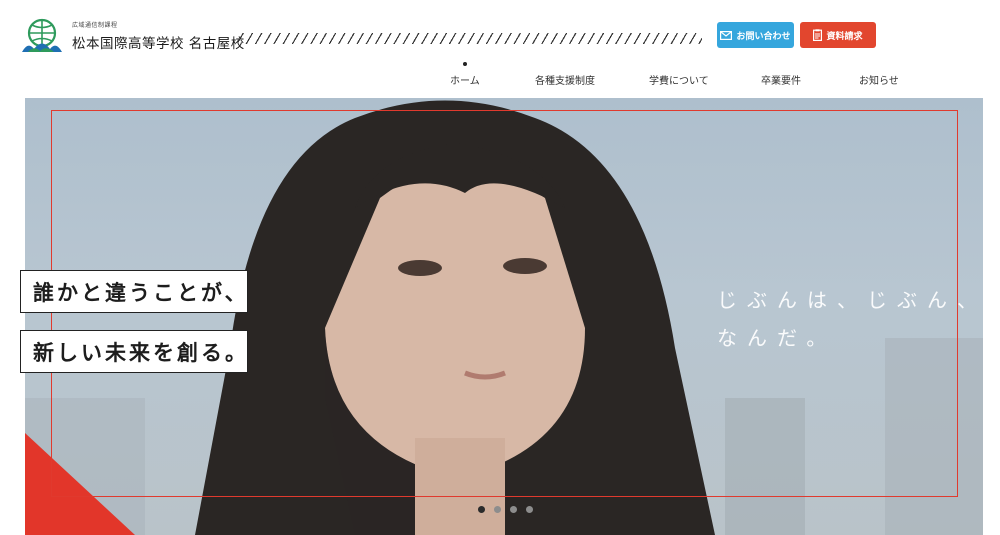 The width and height of the screenshot is (1000, 535). What do you see at coordinates (465, 79) in the screenshot?
I see `nav-item-home: ホーム` at bounding box center [465, 79].